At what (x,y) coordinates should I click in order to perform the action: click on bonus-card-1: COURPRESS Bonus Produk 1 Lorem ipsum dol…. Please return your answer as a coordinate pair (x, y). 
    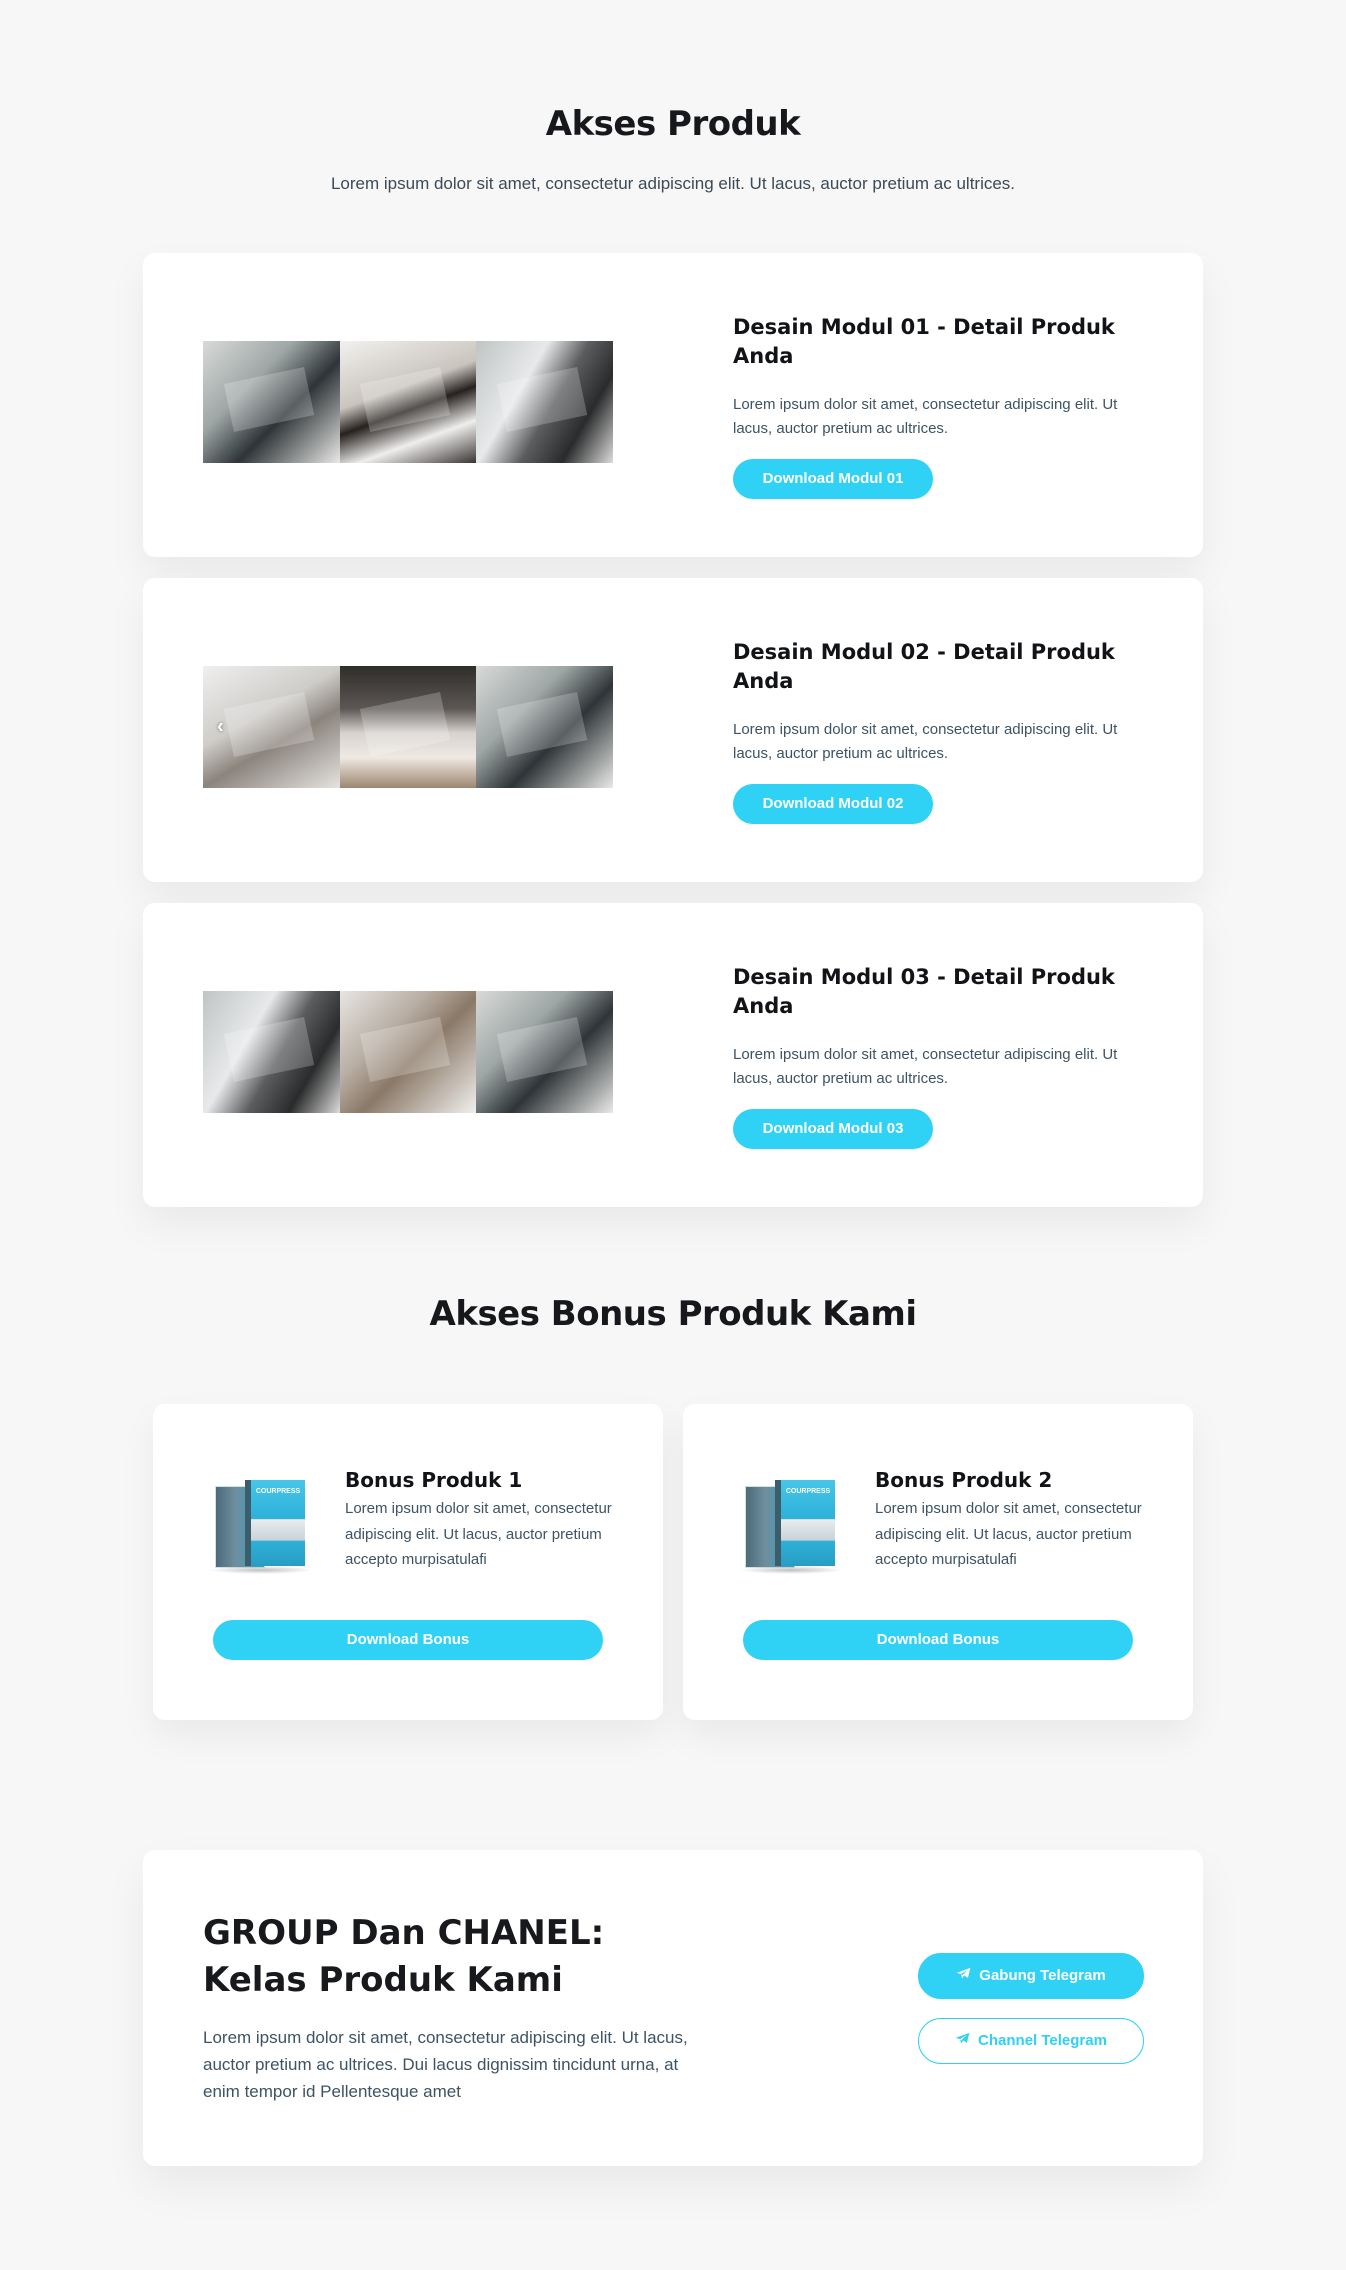
    Looking at the image, I should click on (408, 1562).